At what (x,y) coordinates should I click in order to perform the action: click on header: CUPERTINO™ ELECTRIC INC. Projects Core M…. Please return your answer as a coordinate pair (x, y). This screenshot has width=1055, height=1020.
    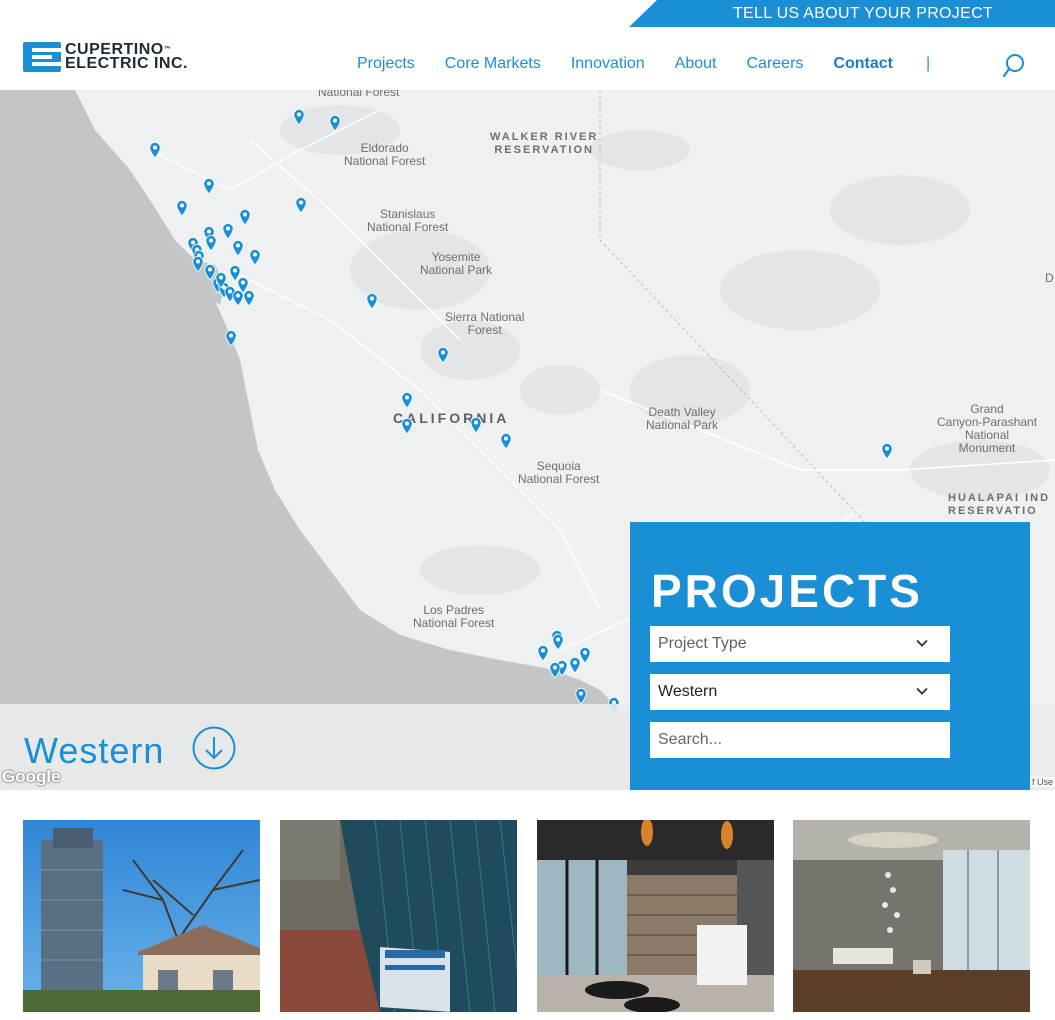
    Looking at the image, I should click on (527, 58).